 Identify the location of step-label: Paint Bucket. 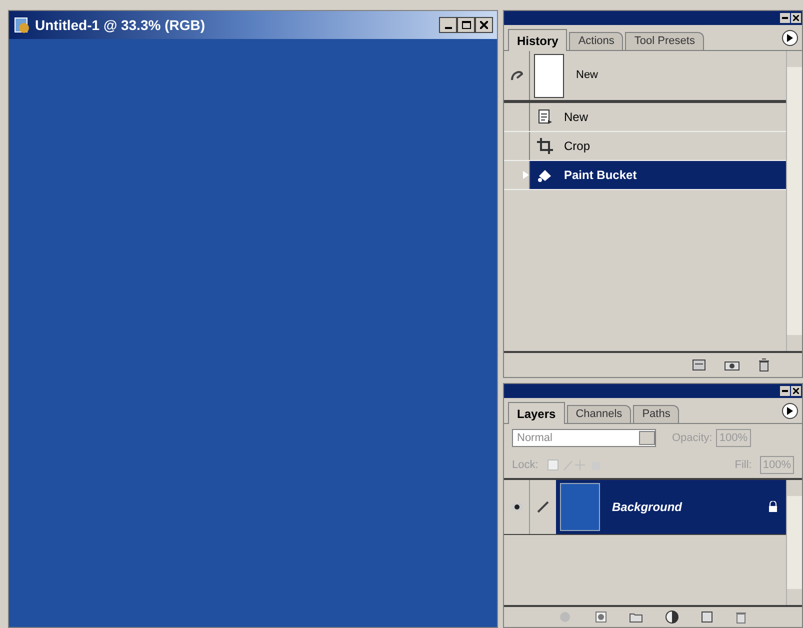
(600, 175).